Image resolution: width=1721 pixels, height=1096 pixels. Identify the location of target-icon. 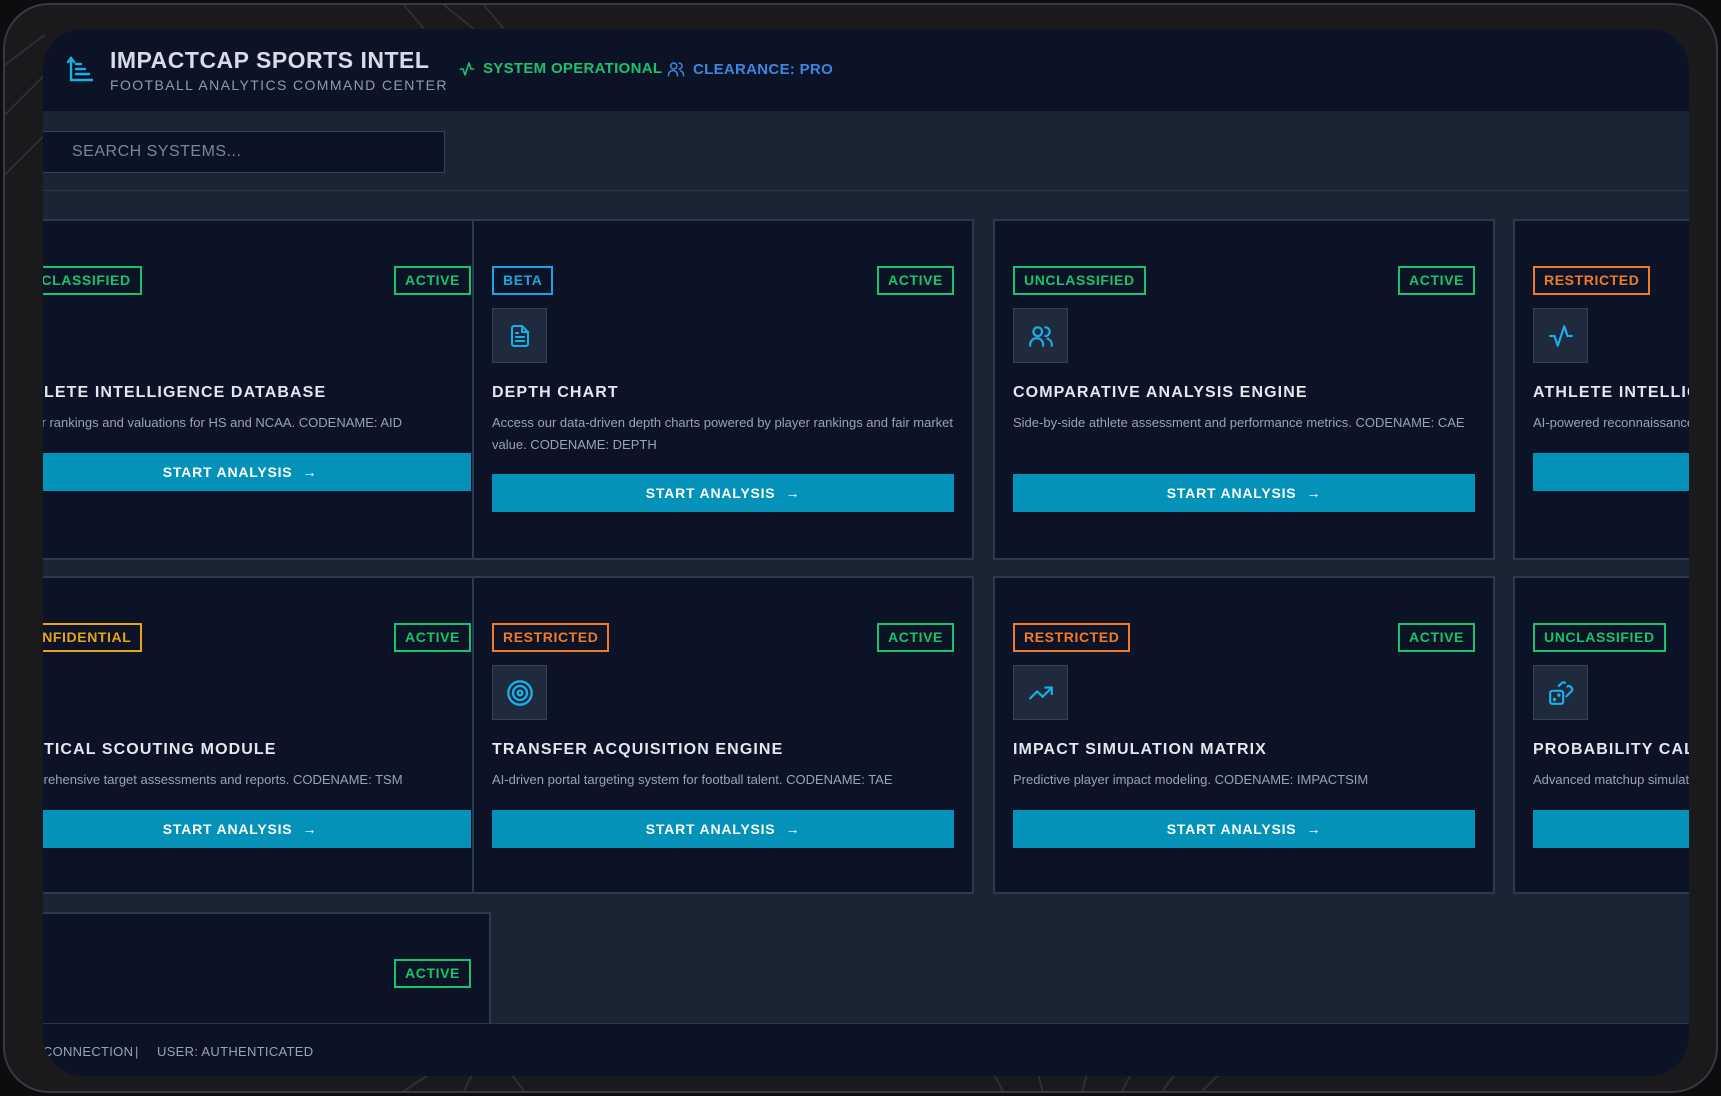
(519, 692).